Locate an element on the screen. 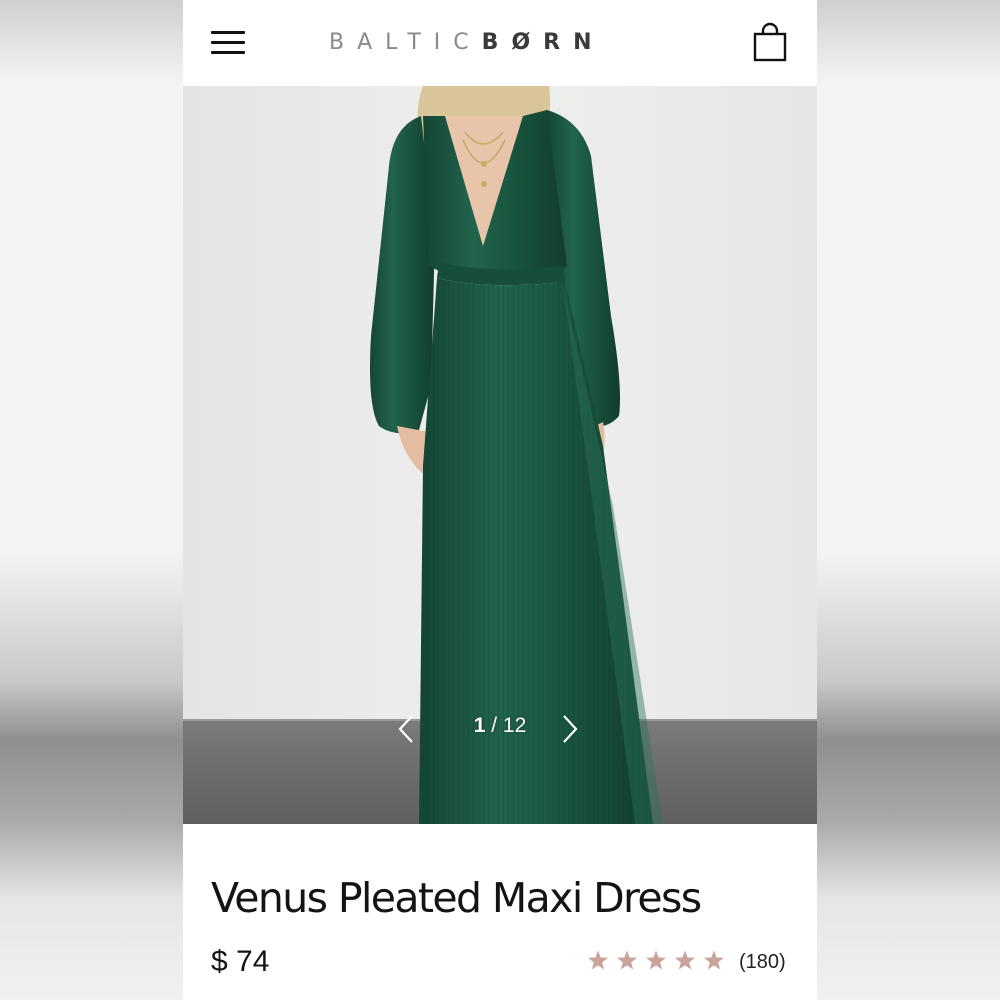 The height and width of the screenshot is (1000, 1000). image-counter: 1 / 12 is located at coordinates (500, 726).